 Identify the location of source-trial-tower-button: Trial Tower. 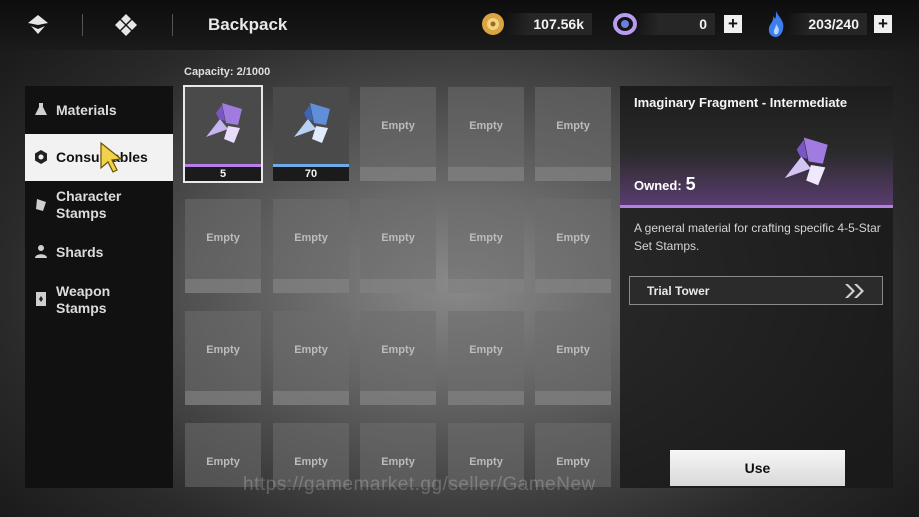
(756, 290).